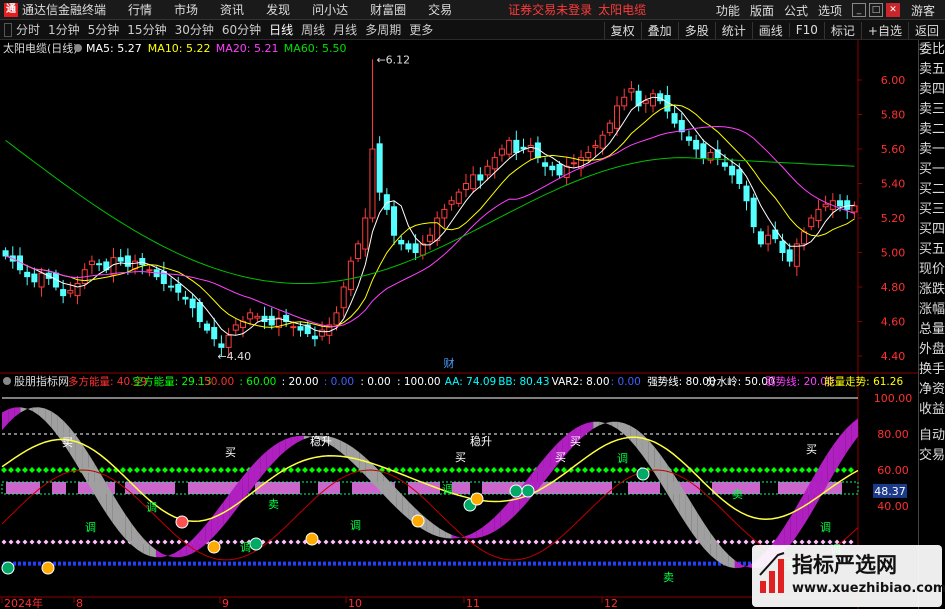  What do you see at coordinates (733, 30) in the screenshot?
I see `toolbar-button-3: 统计` at bounding box center [733, 30].